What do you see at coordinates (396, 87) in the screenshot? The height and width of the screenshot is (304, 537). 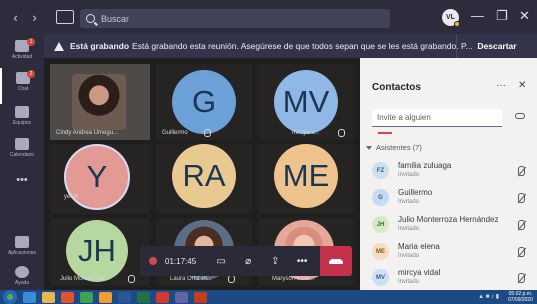 I see `panel-title: Contactos` at bounding box center [396, 87].